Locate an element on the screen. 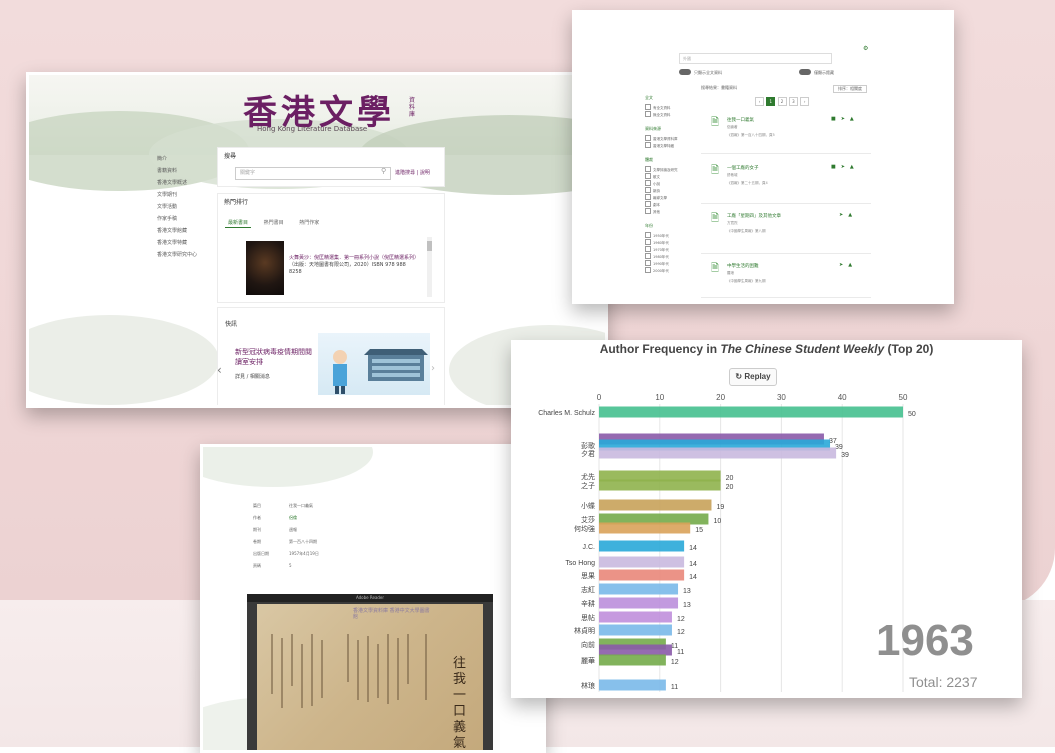  x-tick-label: 50 is located at coordinates (903, 397).